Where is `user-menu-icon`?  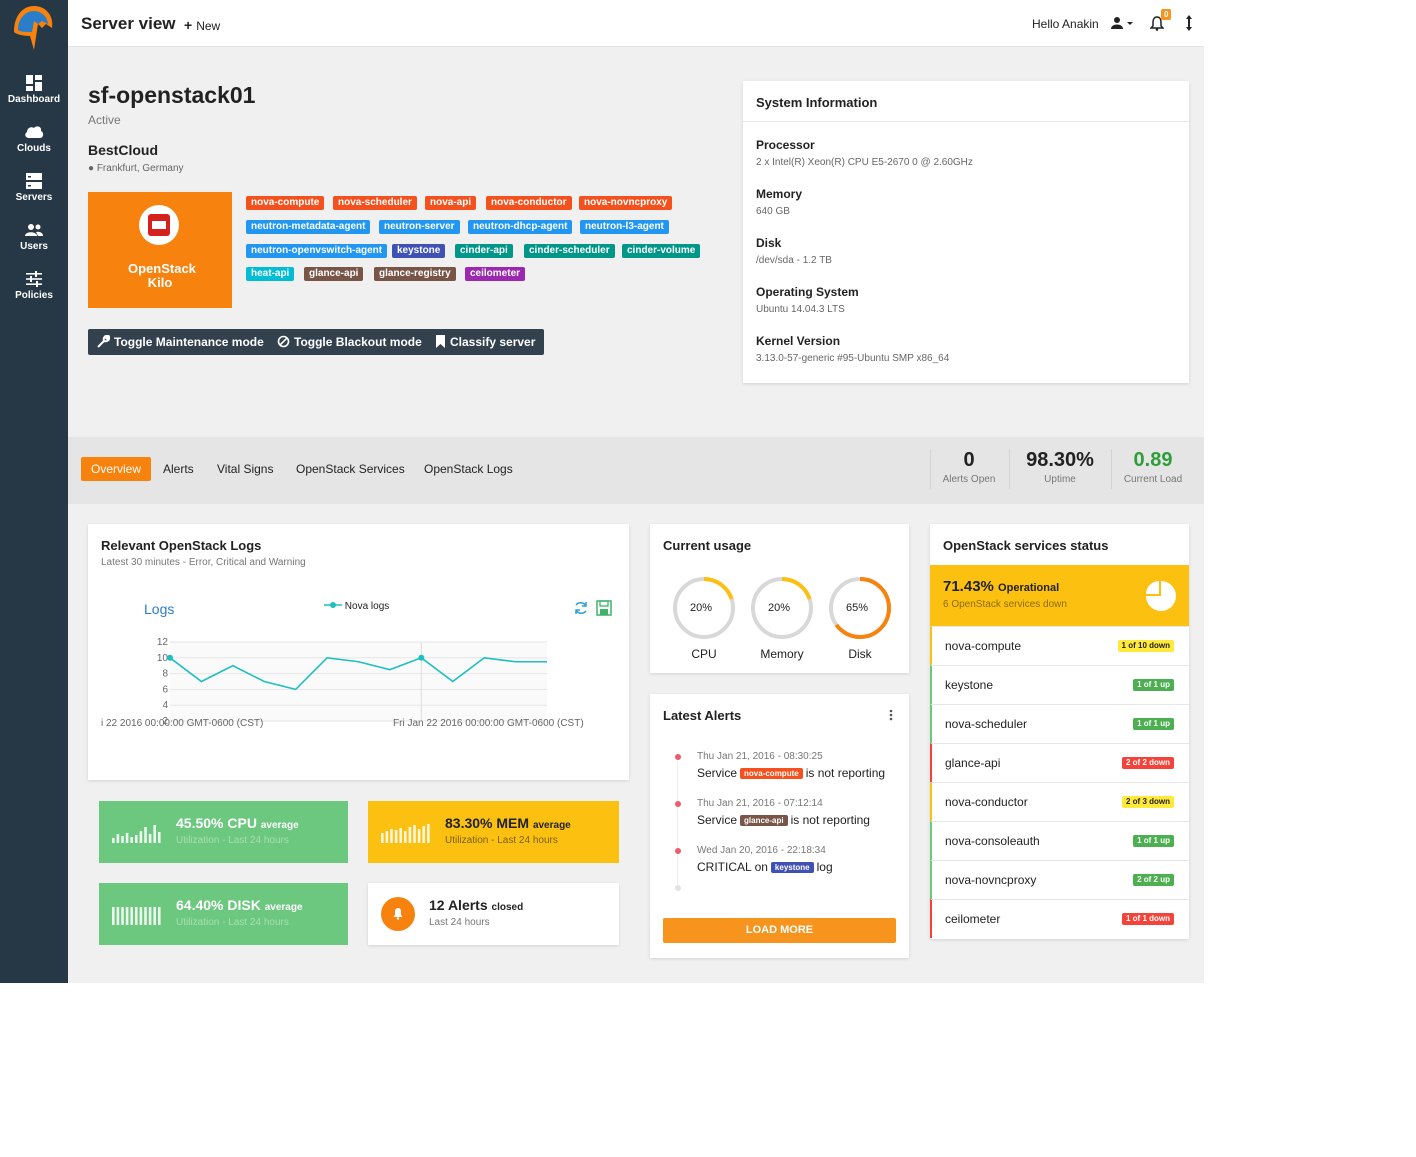 user-menu-icon is located at coordinates (1122, 23).